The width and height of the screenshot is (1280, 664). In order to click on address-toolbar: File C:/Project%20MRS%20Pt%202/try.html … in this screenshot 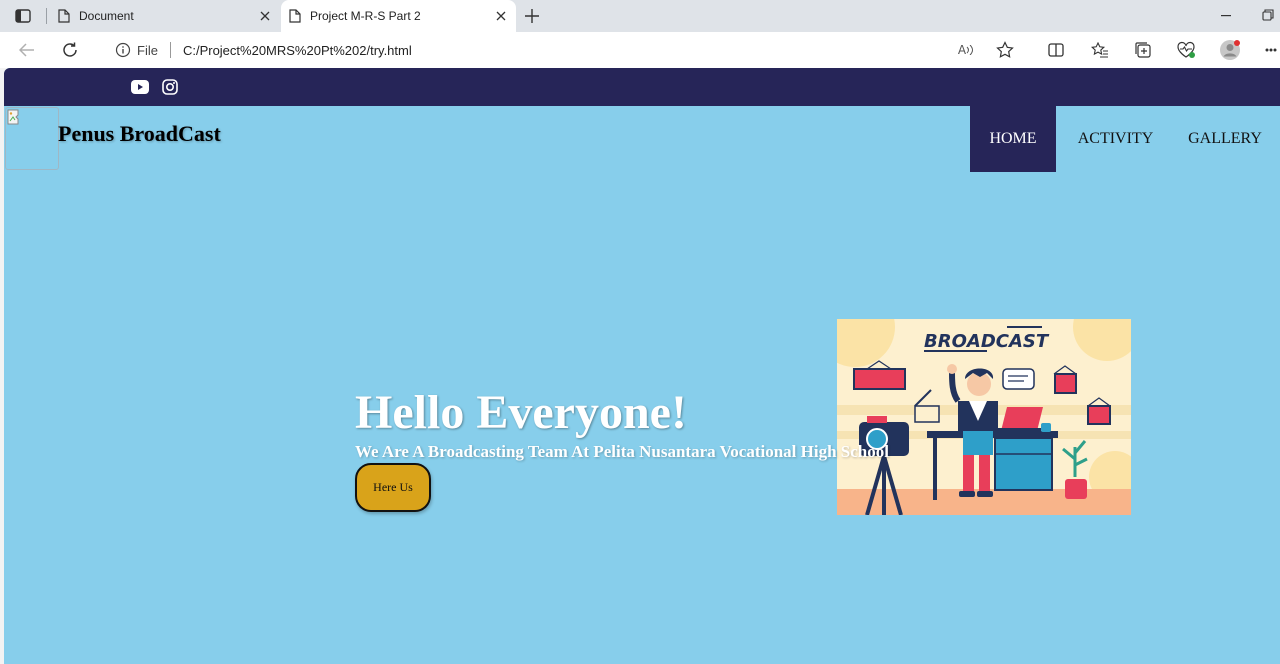, I will do `click(640, 50)`.